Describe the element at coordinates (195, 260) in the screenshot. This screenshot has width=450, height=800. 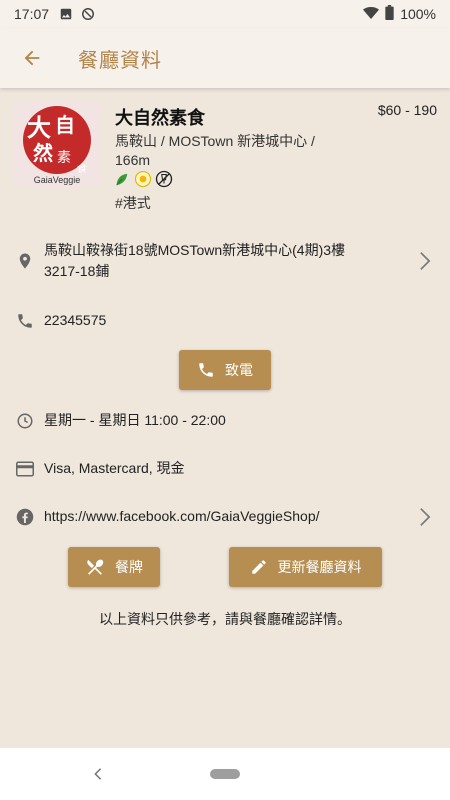
I see `address-text: 馬鞍山鞍祿街18號MOSTown新港城中心(4期)3樓3217-18鋪` at that location.